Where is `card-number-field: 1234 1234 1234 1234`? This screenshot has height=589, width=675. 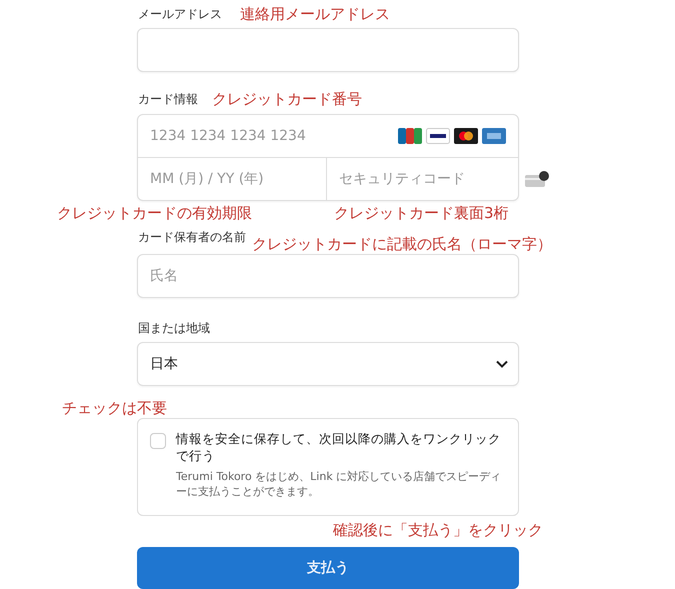 card-number-field: 1234 1234 1234 1234 is located at coordinates (268, 136).